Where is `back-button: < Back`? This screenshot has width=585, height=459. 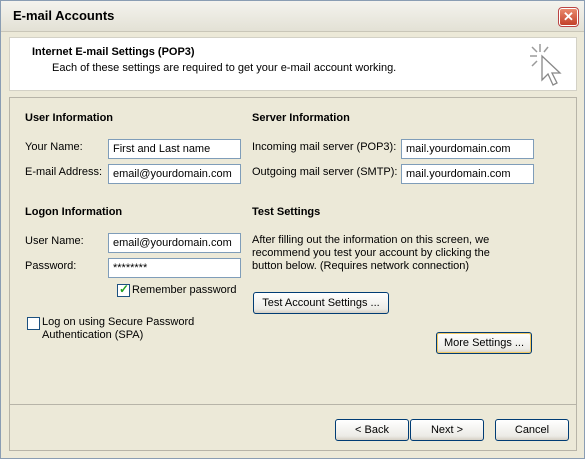 back-button: < Back is located at coordinates (372, 430).